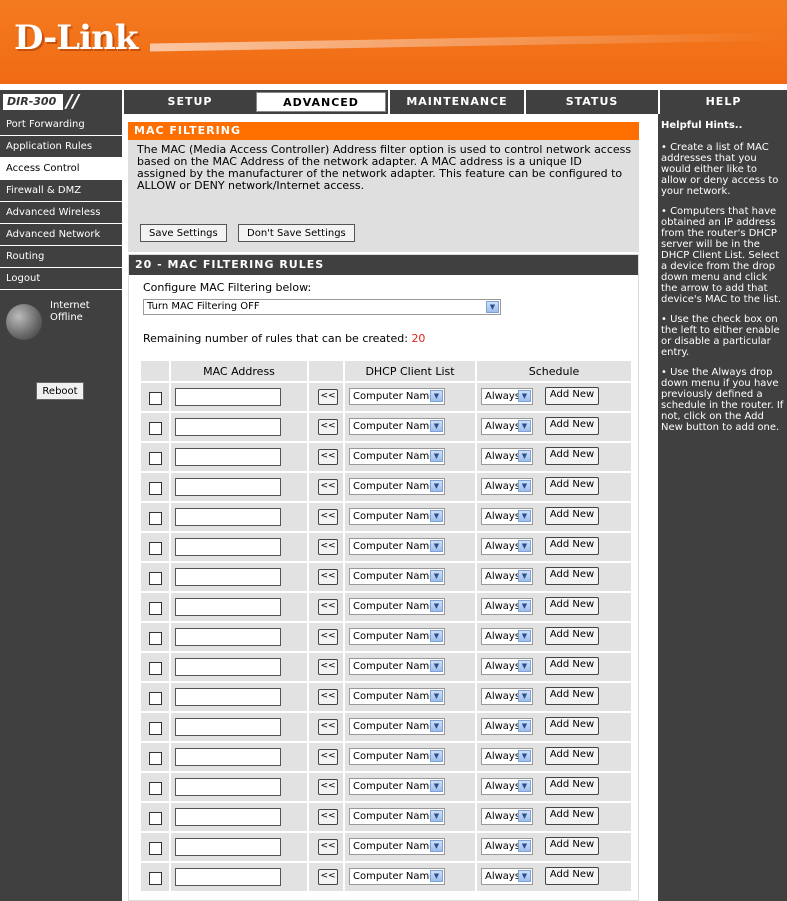  What do you see at coordinates (321, 102) in the screenshot?
I see `tab-advanced: ADVANCED` at bounding box center [321, 102].